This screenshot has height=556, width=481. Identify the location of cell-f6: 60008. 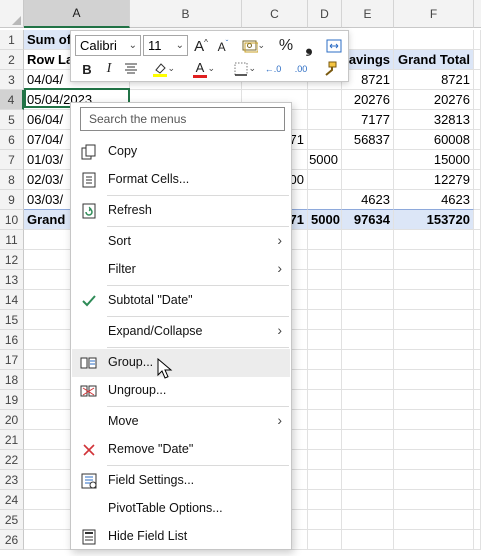
(434, 140).